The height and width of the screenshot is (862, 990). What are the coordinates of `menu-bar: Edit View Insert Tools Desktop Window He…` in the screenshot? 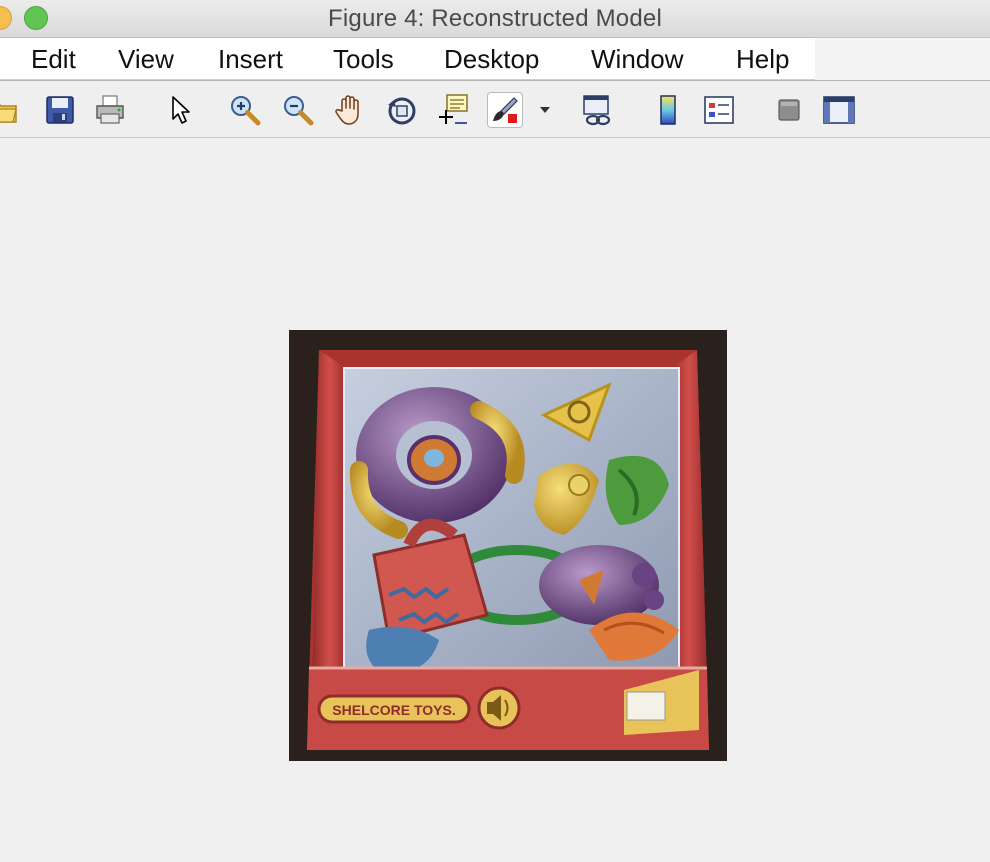 It's located at (495, 59).